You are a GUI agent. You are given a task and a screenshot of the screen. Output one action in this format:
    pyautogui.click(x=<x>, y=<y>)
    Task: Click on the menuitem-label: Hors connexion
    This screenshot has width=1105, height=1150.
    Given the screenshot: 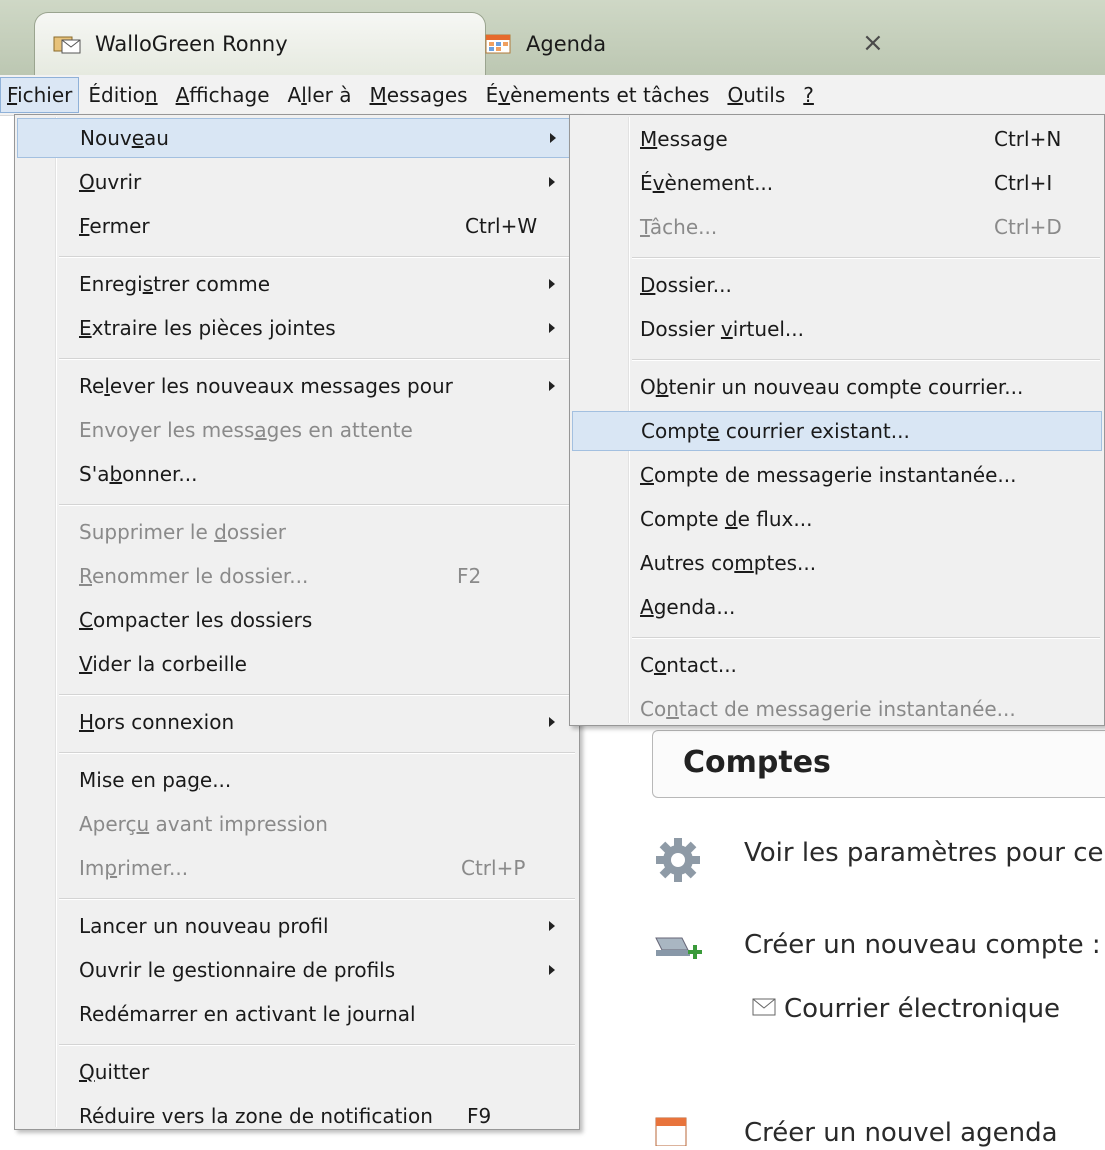 What is the action you would take?
    pyautogui.click(x=156, y=722)
    